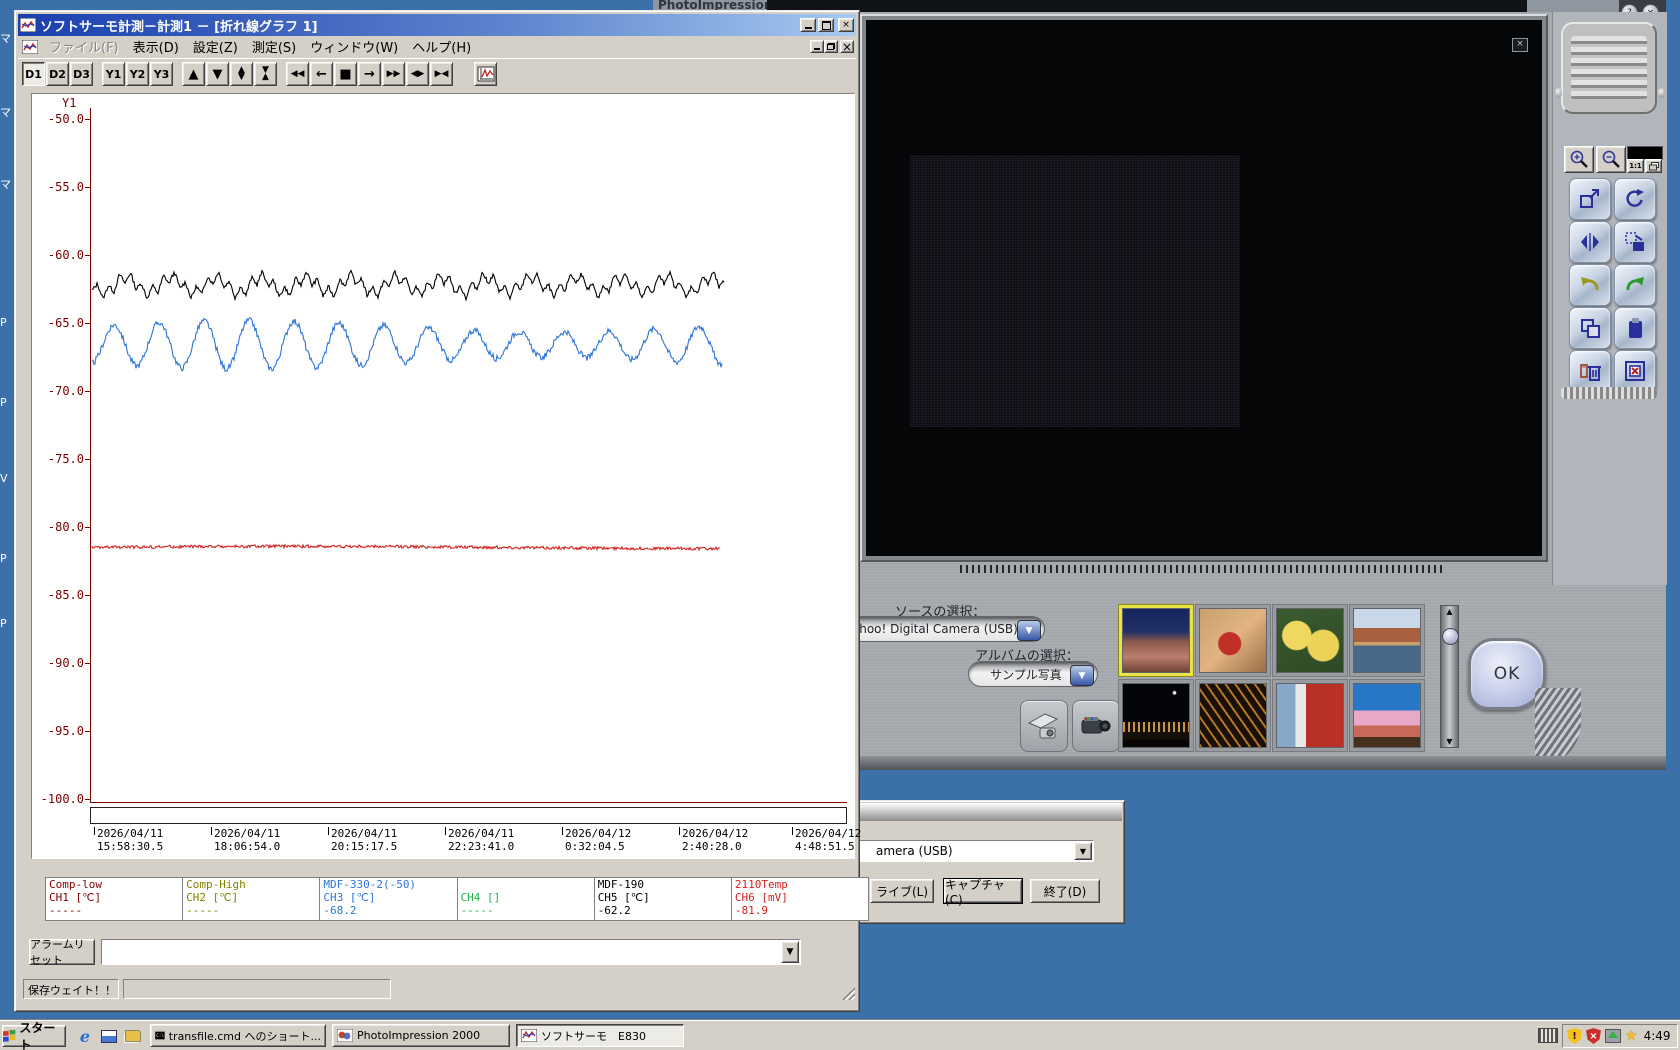 The width and height of the screenshot is (1680, 1050). Describe the element at coordinates (6, 478) in the screenshot. I see `desktop-icon-label-fragment: V` at that location.